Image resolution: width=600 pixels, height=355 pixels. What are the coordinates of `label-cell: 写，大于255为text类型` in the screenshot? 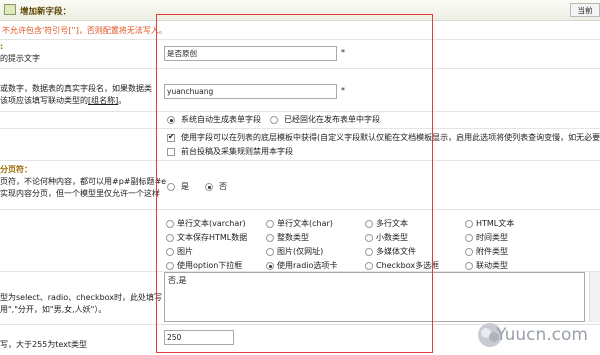 It's located at (77, 340).